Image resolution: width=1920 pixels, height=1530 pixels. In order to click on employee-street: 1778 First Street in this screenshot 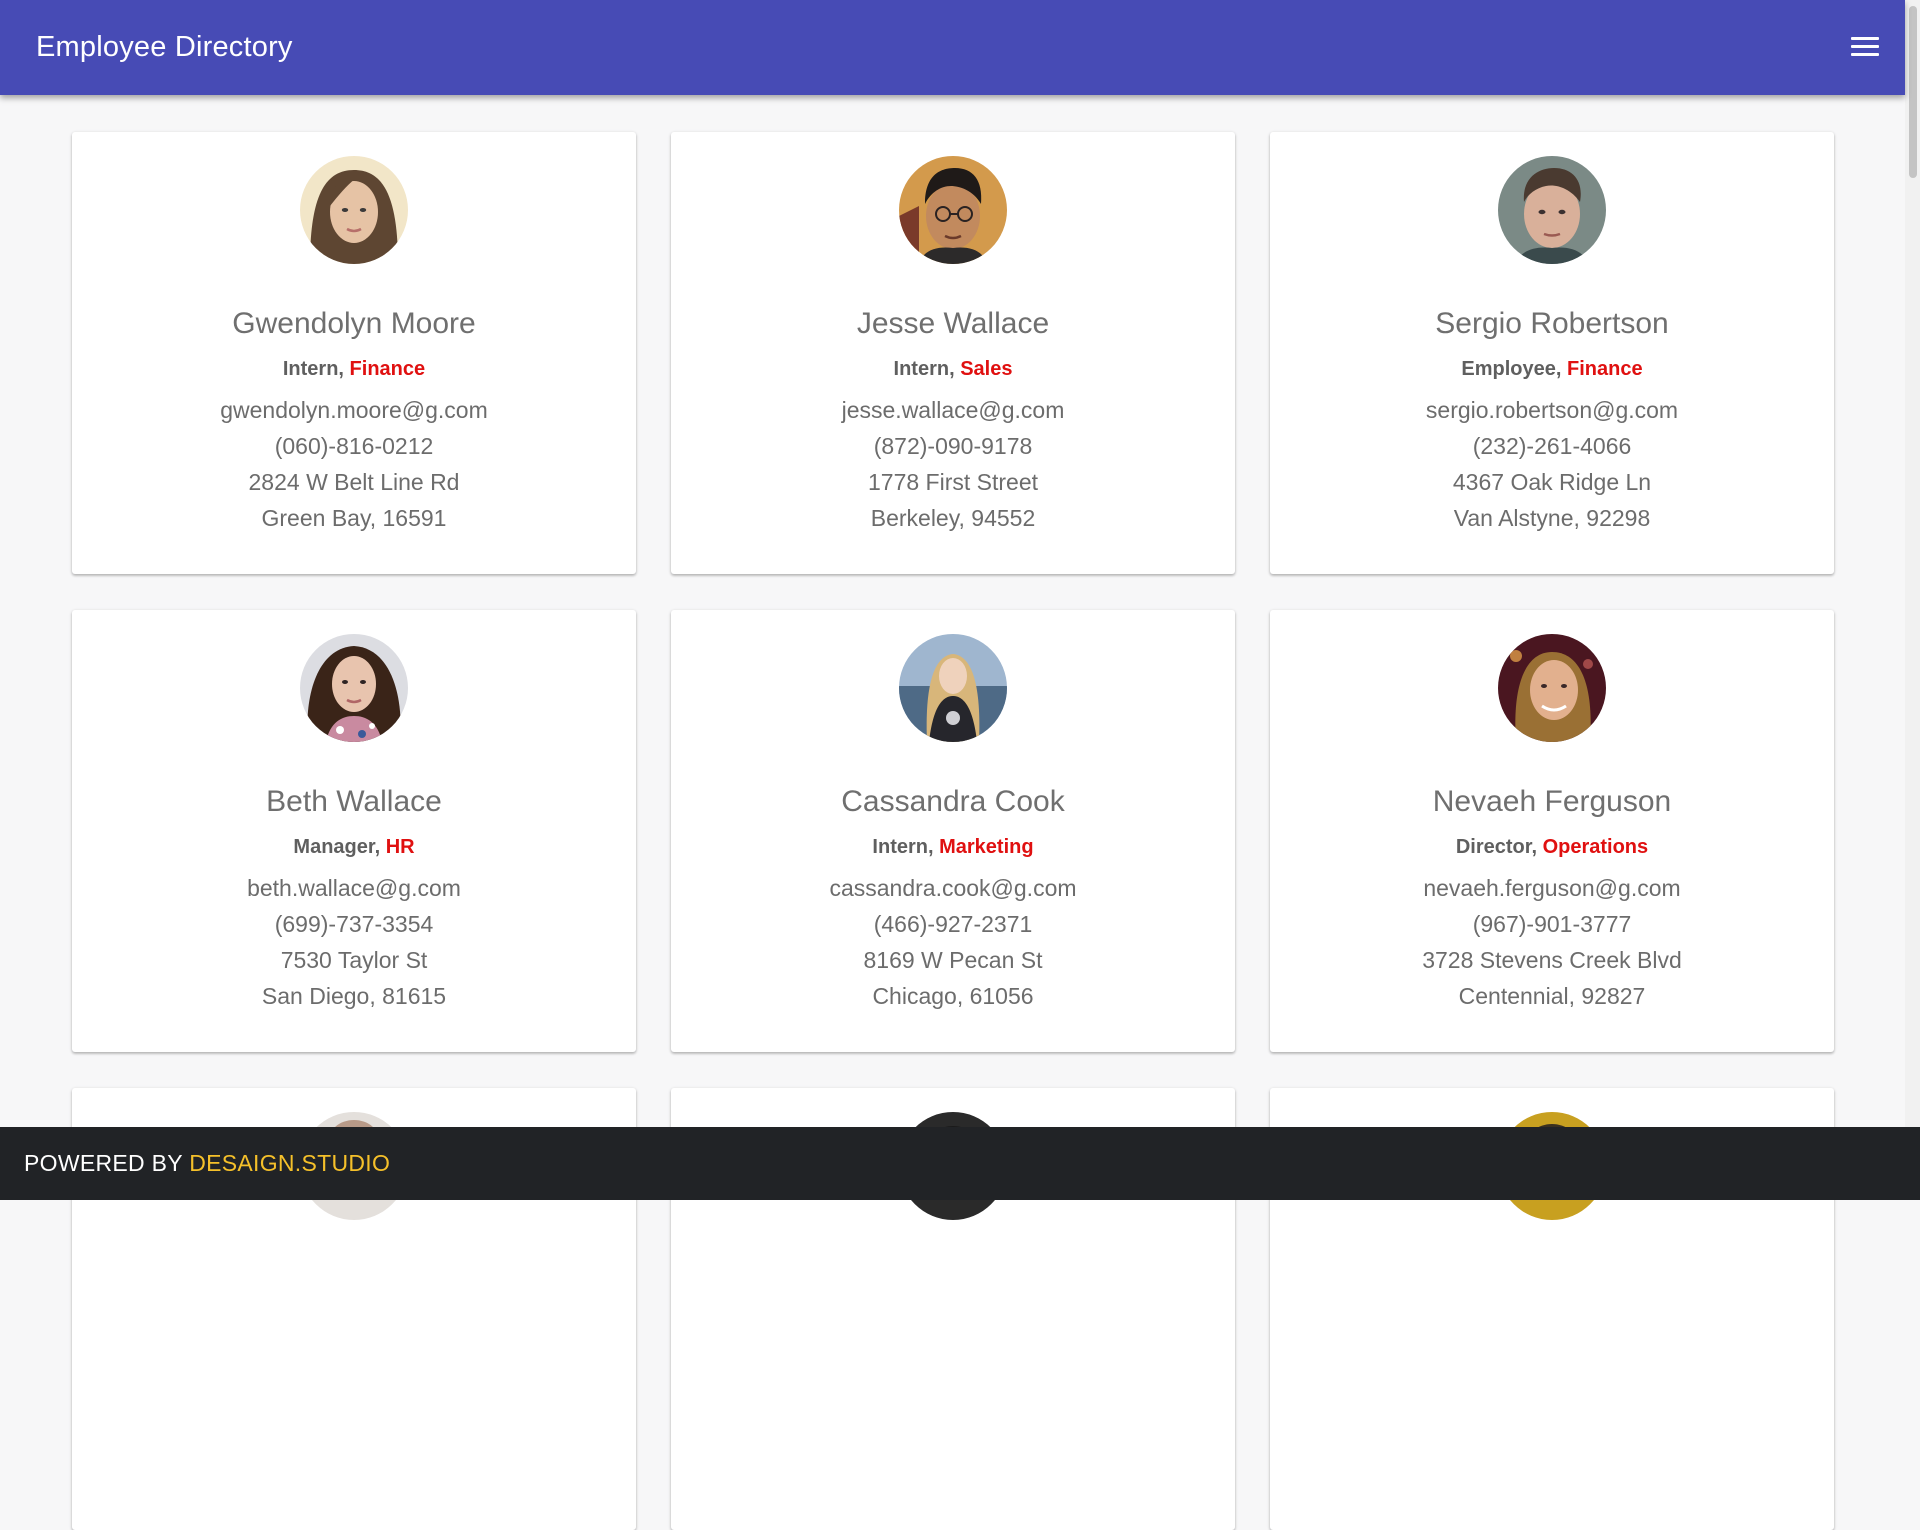, I will do `click(953, 482)`.